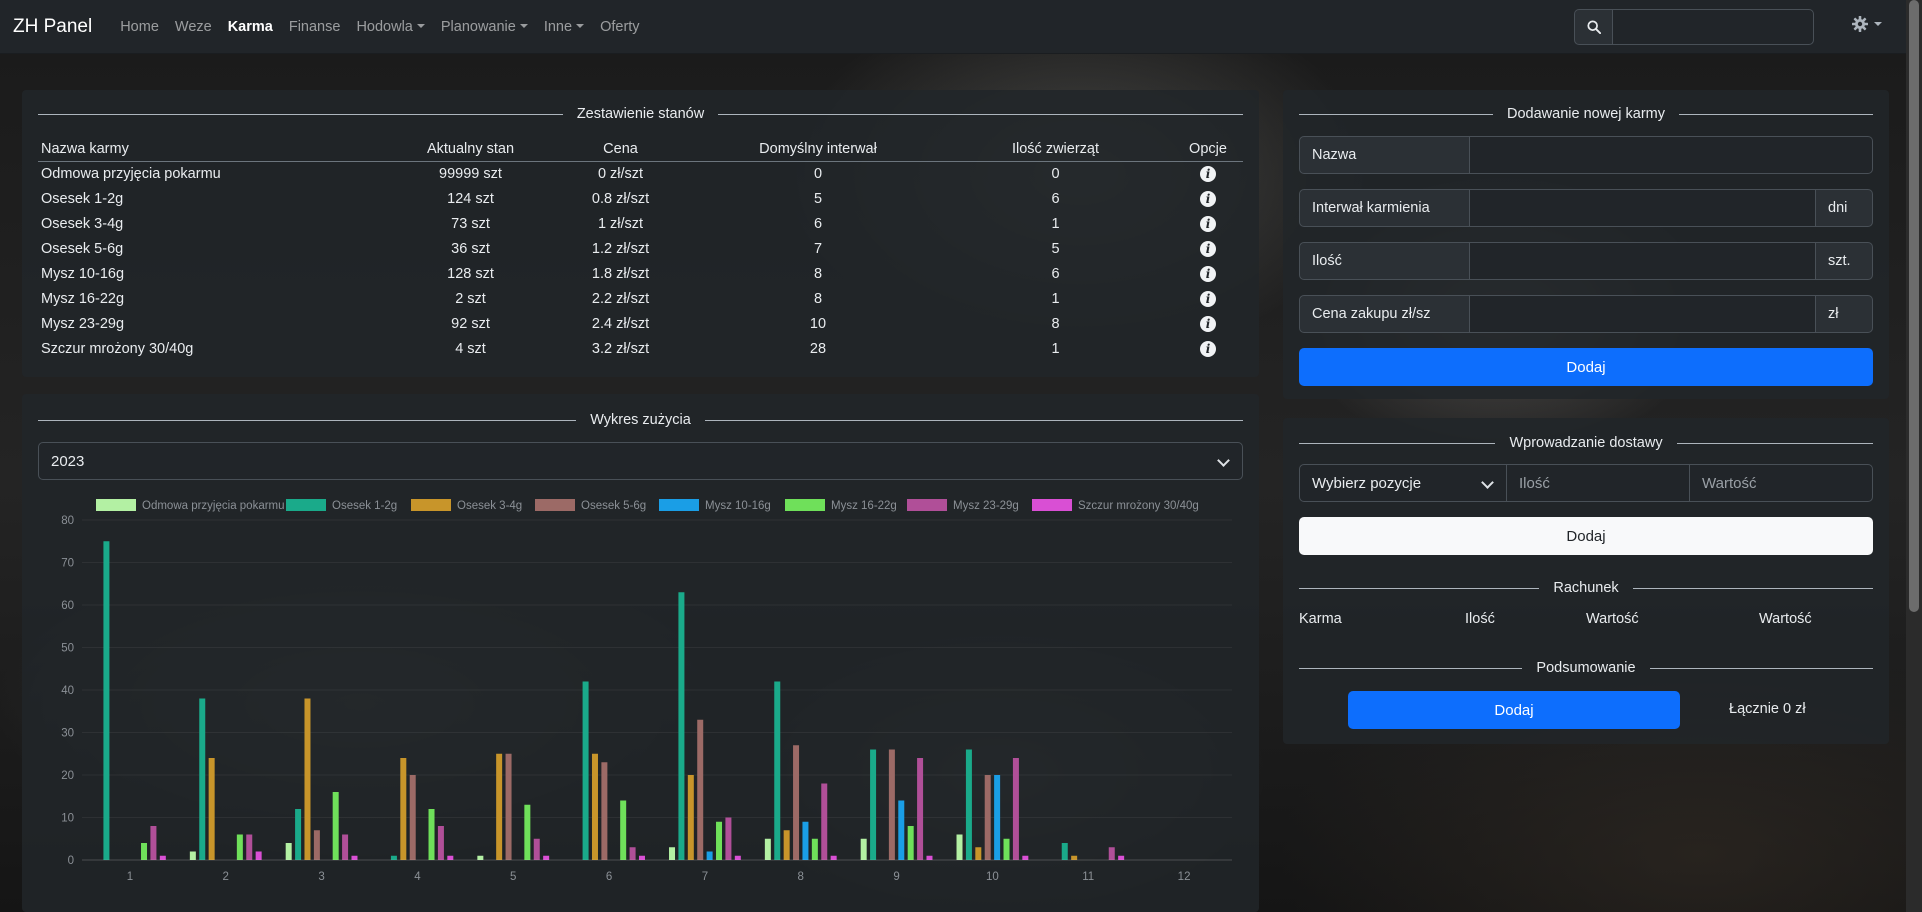 This screenshot has width=1922, height=912. I want to click on search-group, so click(1694, 27).